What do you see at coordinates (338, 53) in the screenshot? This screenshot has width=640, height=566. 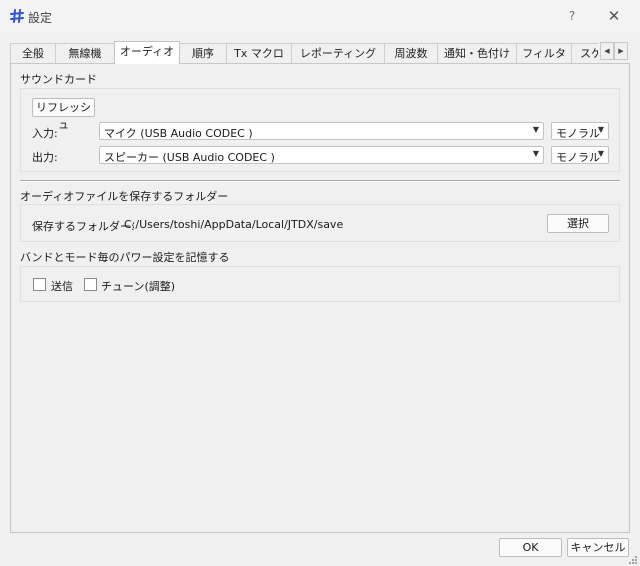 I see `tab-reporting: レポーティング` at bounding box center [338, 53].